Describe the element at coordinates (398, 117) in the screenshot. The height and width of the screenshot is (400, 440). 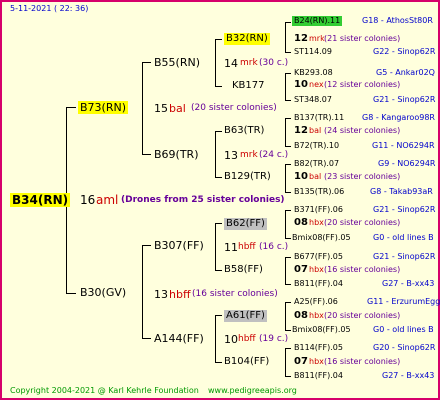
I see `gen4-b137-info: G8 - Kangaroo98R` at that location.